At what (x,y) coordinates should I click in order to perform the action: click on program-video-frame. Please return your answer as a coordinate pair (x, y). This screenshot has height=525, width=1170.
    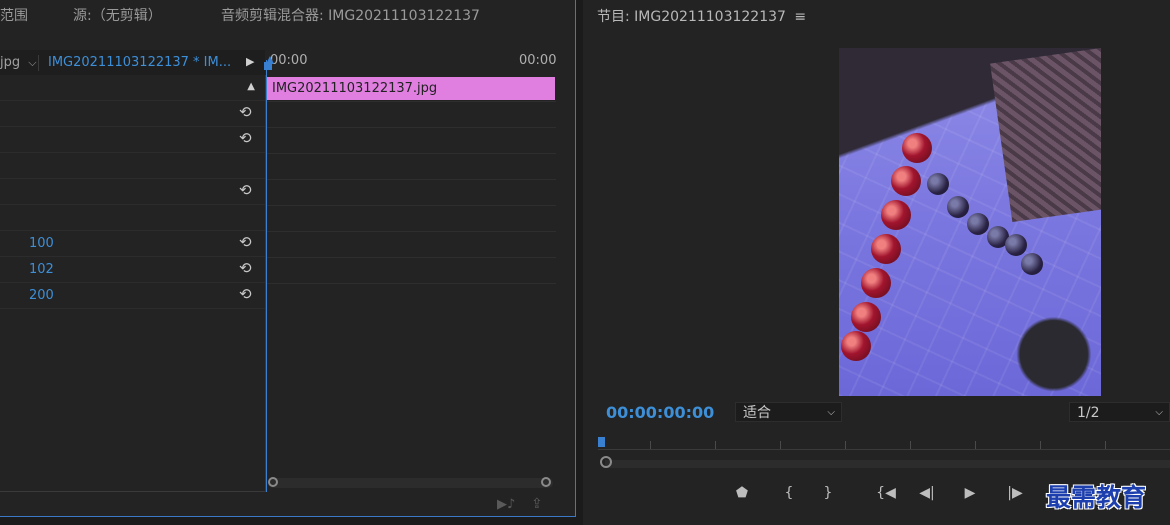
    Looking at the image, I should click on (970, 222).